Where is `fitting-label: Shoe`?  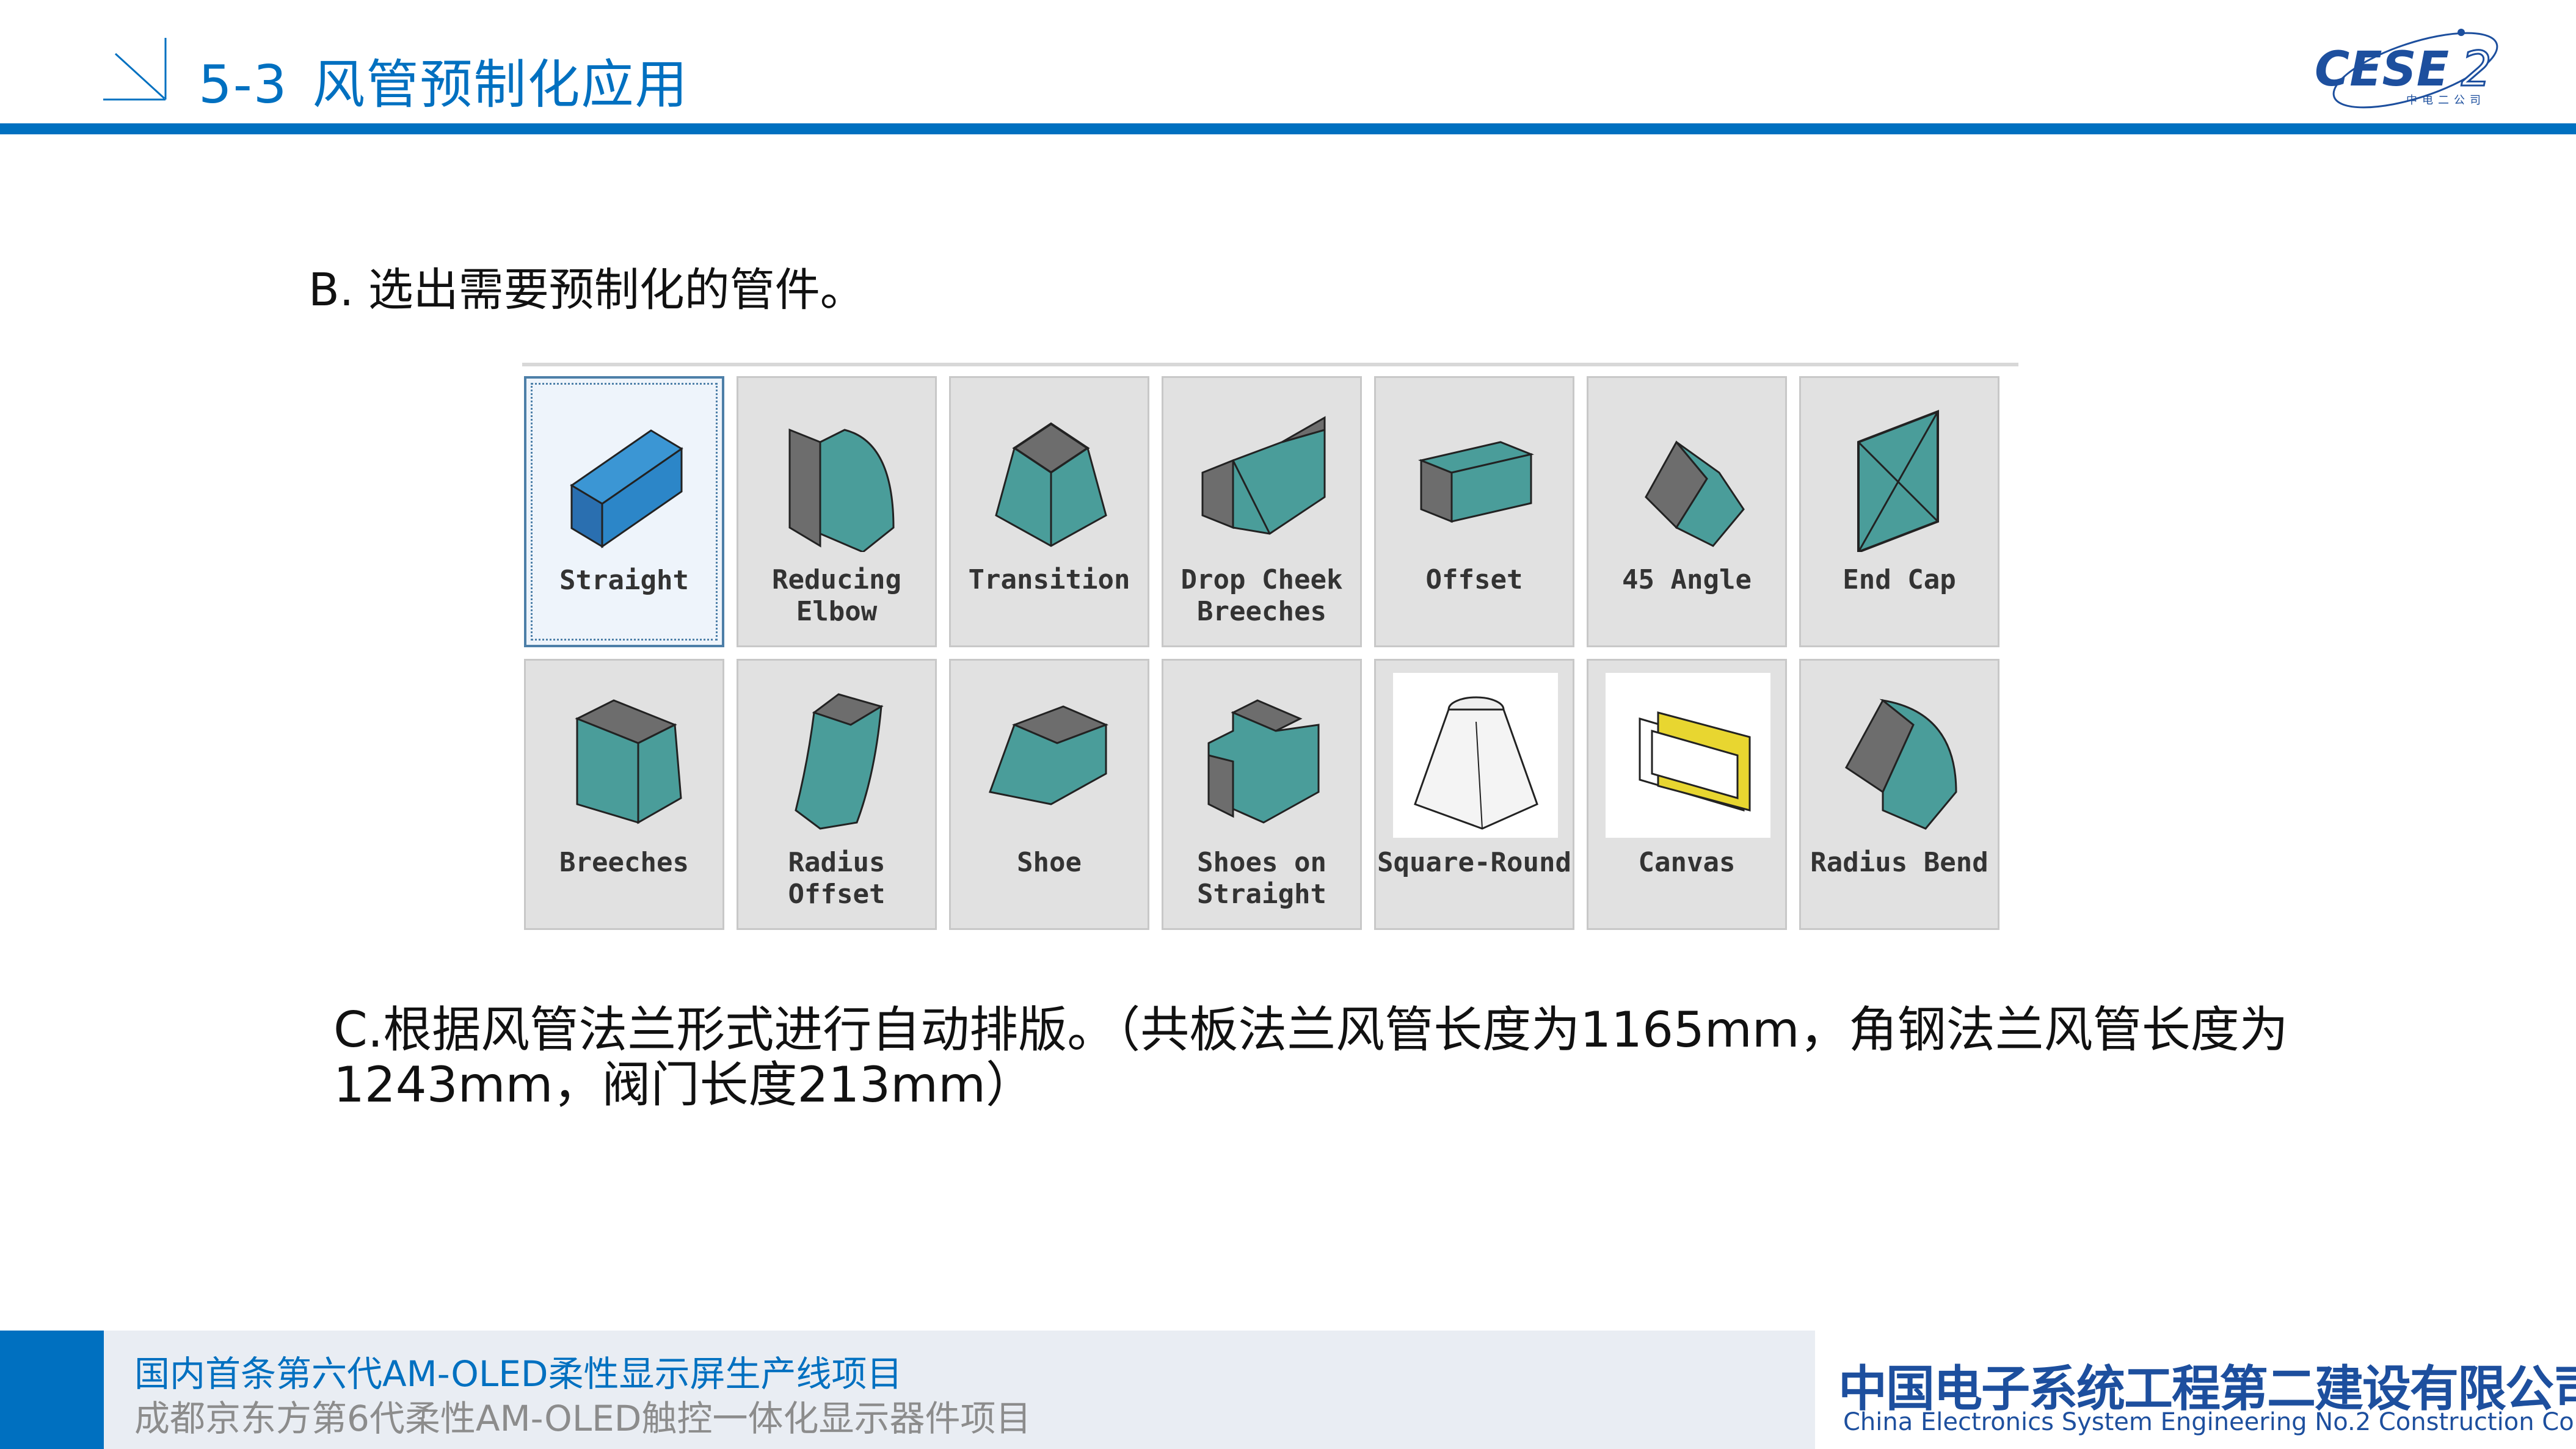
fitting-label: Shoe is located at coordinates (1049, 862).